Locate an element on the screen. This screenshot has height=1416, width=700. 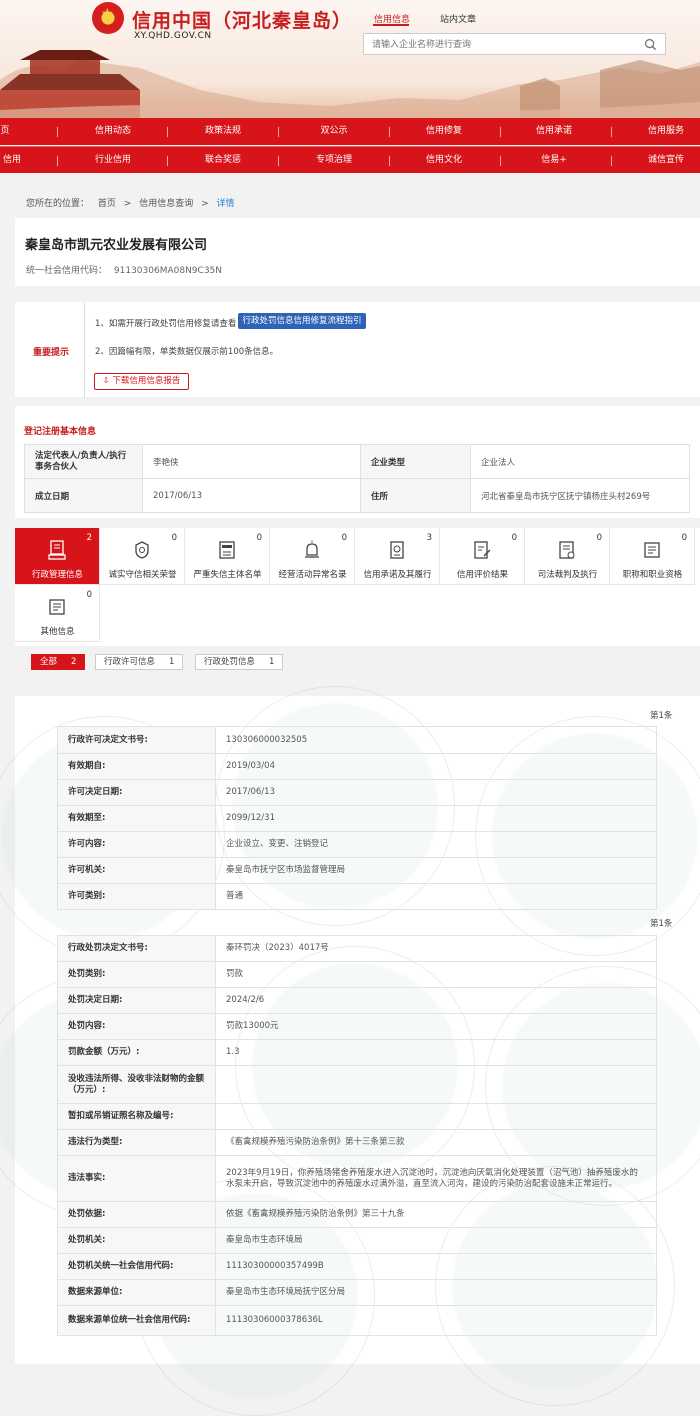
nav-item-credit-culture: 信用文化 is located at coordinates (444, 160).